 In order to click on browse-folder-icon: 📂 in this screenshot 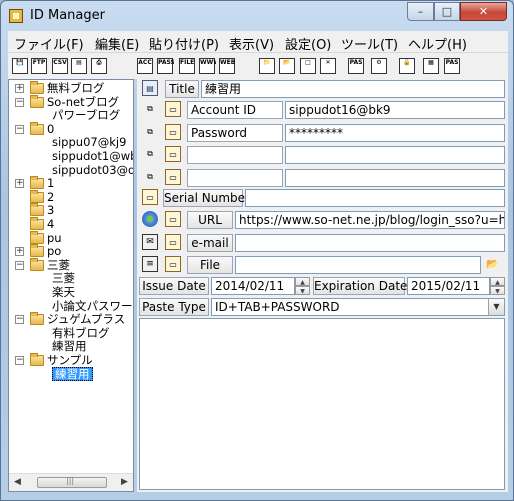, I will do `click(492, 265)`.